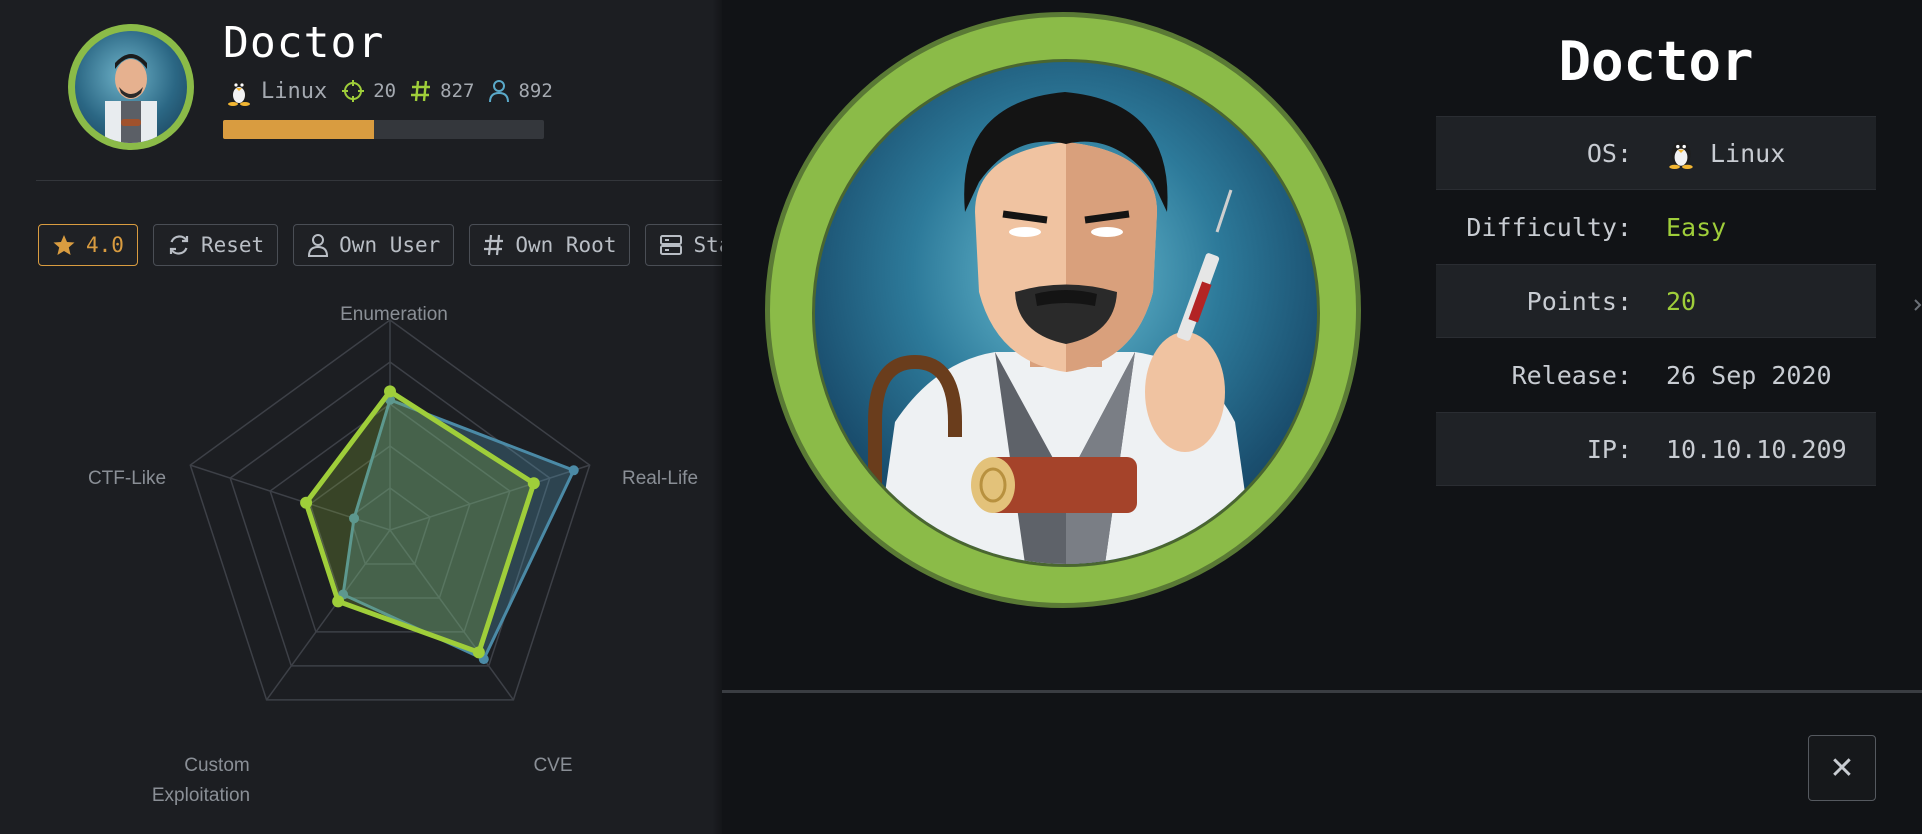 Image resolution: width=1922 pixels, height=834 pixels. I want to click on os-value: Linux, so click(1725, 153).